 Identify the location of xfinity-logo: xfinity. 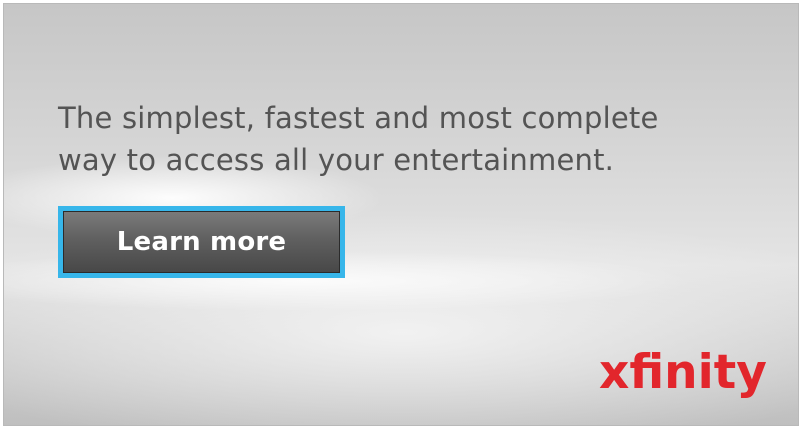
(683, 373).